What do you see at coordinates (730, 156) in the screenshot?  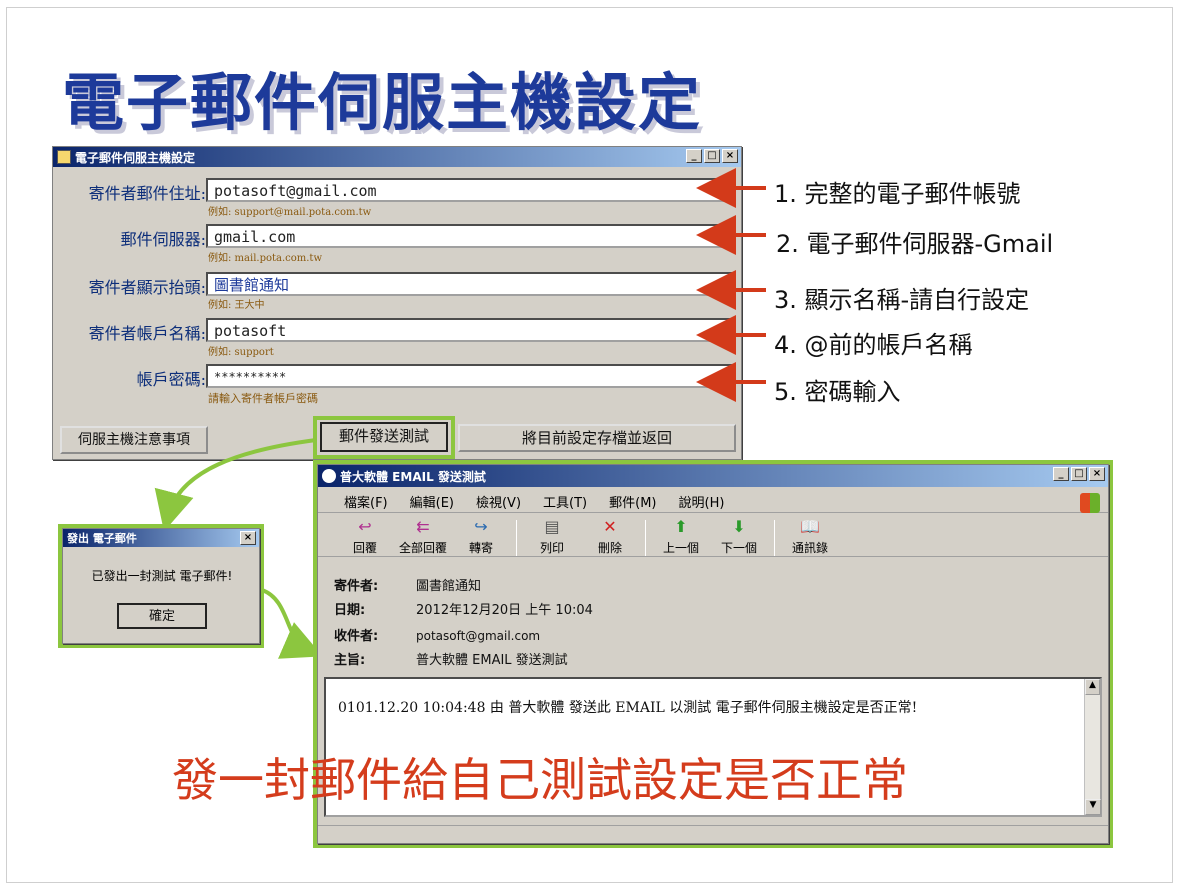 I see `close-button: ×` at bounding box center [730, 156].